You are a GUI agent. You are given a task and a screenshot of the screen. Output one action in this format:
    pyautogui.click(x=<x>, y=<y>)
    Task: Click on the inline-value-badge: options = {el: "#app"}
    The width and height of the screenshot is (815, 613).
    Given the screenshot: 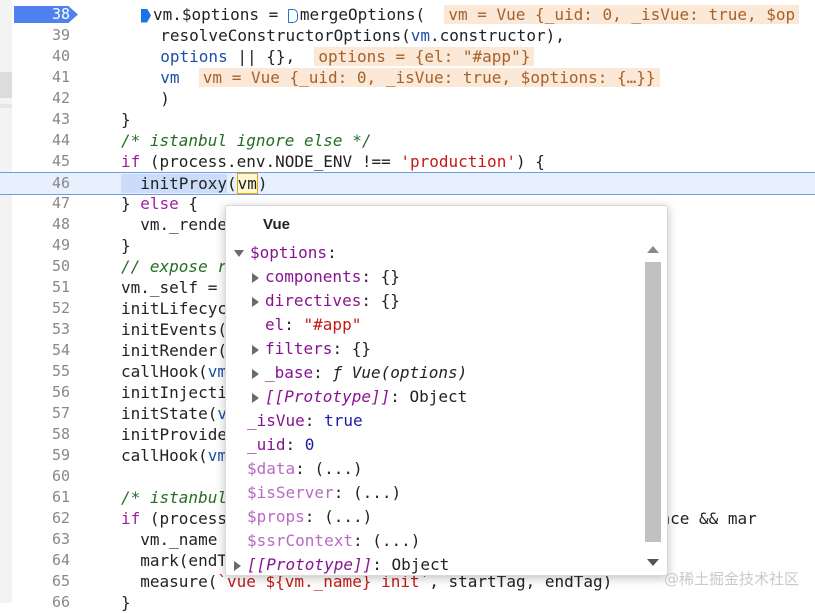 What is the action you would take?
    pyautogui.click(x=424, y=56)
    